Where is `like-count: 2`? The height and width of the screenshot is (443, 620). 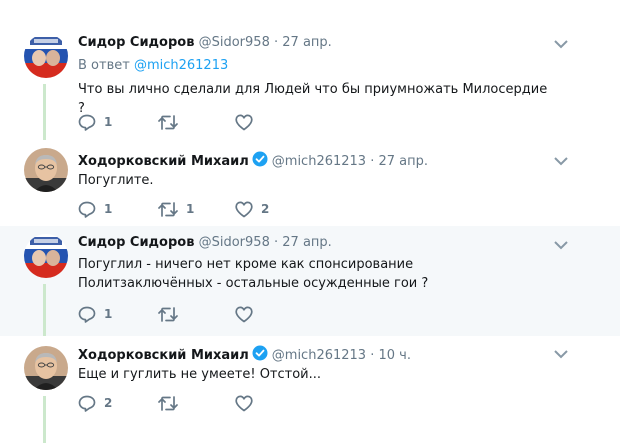 like-count: 2 is located at coordinates (265, 209).